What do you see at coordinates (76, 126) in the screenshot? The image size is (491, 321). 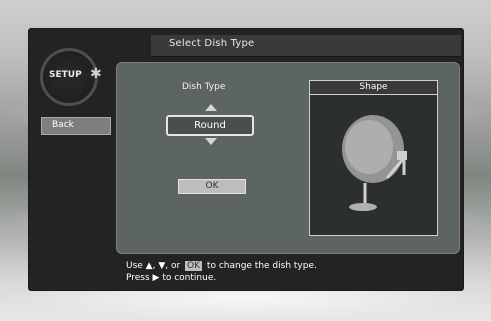 I see `back-button: Back` at bounding box center [76, 126].